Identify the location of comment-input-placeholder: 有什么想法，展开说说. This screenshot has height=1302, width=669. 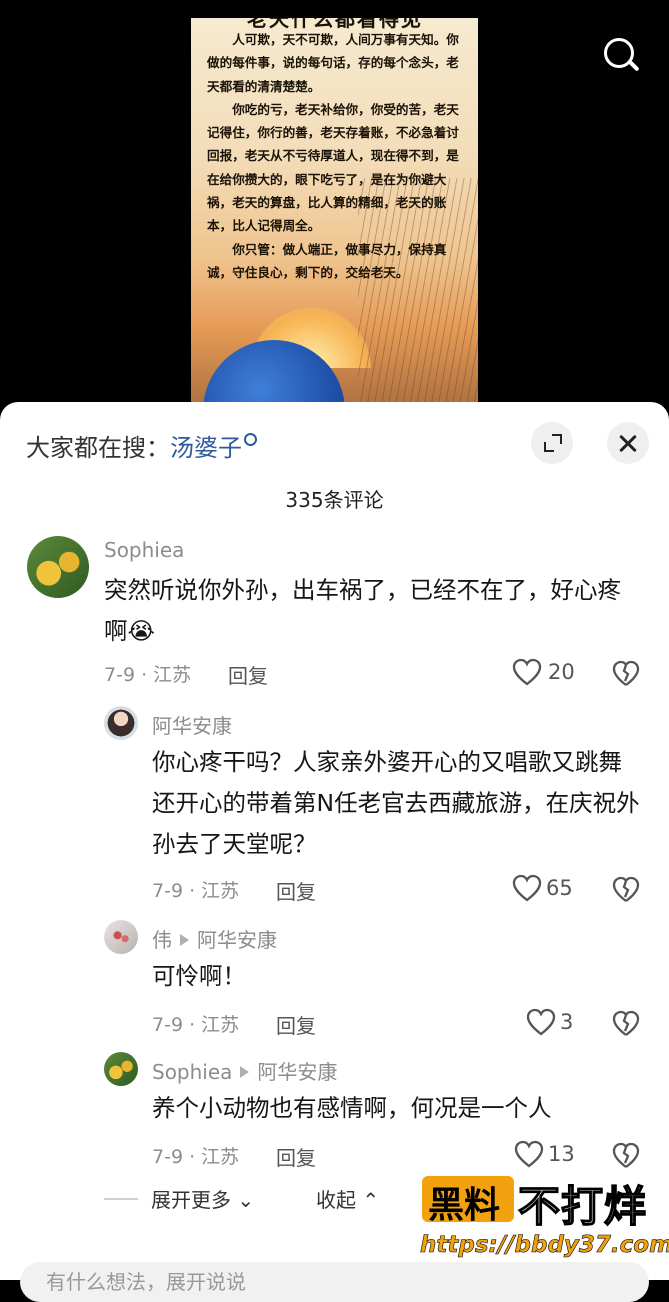
(146, 1282).